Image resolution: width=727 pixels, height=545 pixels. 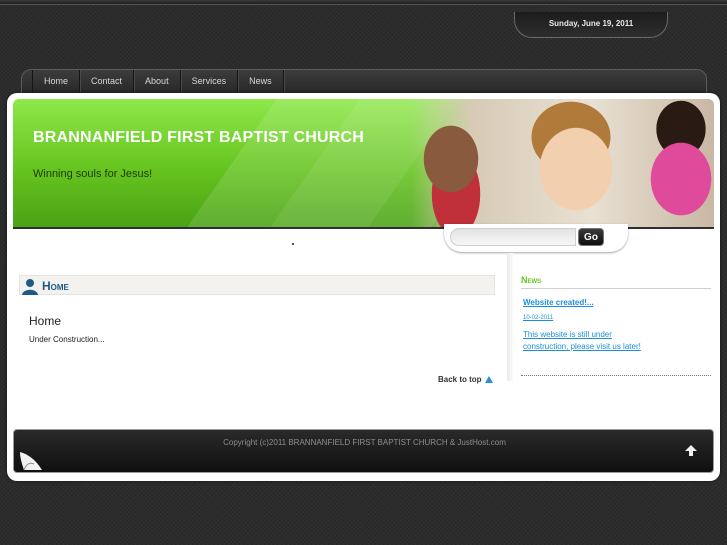 What do you see at coordinates (363, 2) in the screenshot?
I see `top-strip` at bounding box center [363, 2].